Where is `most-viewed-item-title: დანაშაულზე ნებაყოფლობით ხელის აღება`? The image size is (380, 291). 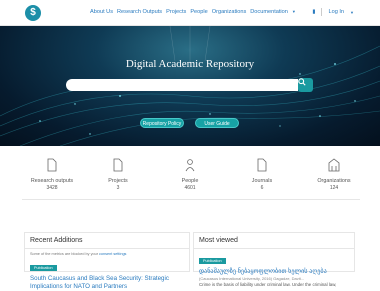
most-viewed-item-title: დანაშაულზე ნებაყოფლობით ხელის აღება is located at coordinates (274, 271).